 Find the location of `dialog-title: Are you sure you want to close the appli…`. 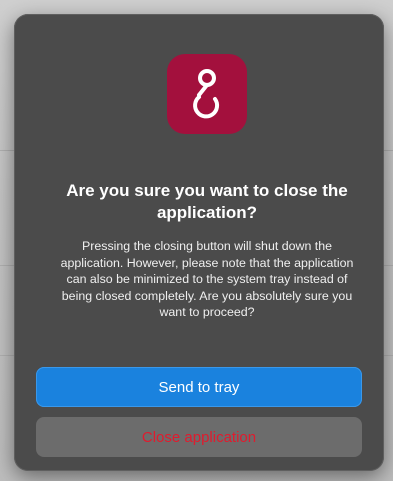

dialog-title: Are you sure you want to close the appli… is located at coordinates (207, 201).